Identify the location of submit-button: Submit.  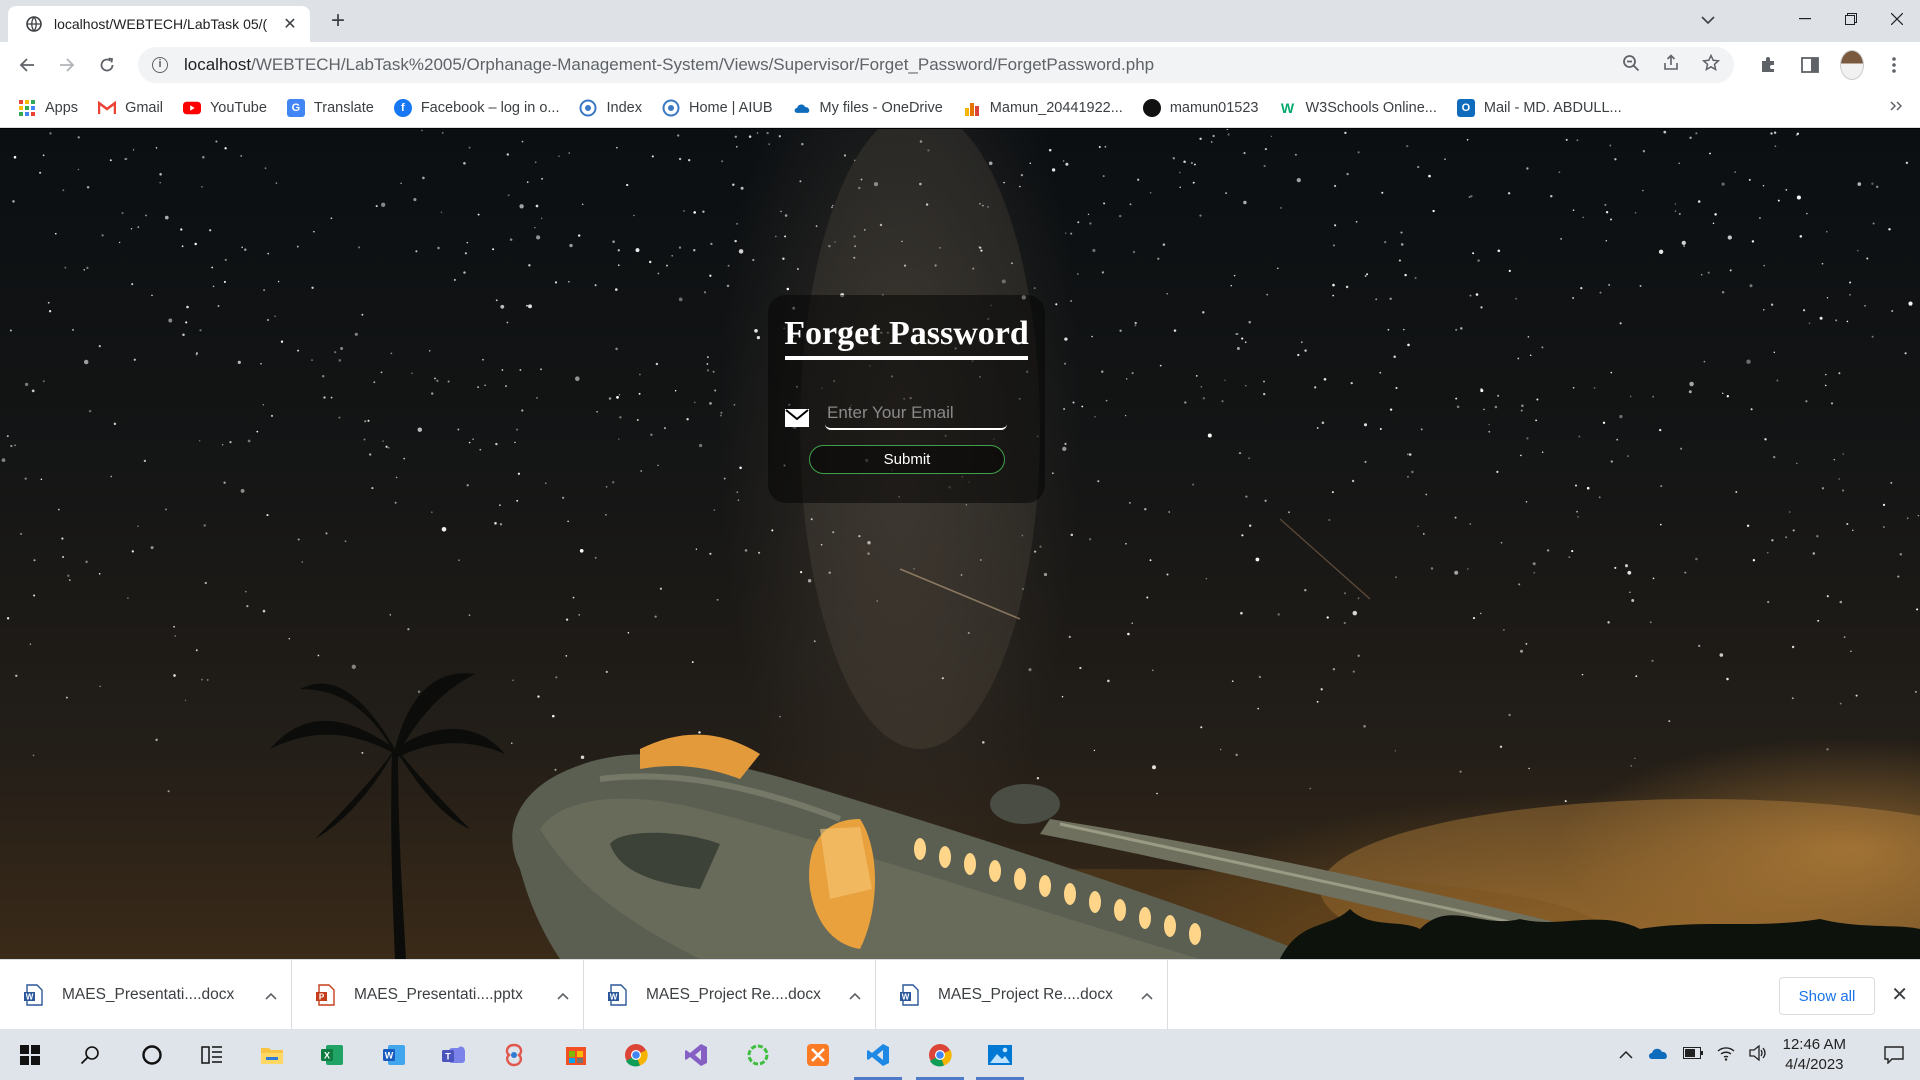
(907, 459).